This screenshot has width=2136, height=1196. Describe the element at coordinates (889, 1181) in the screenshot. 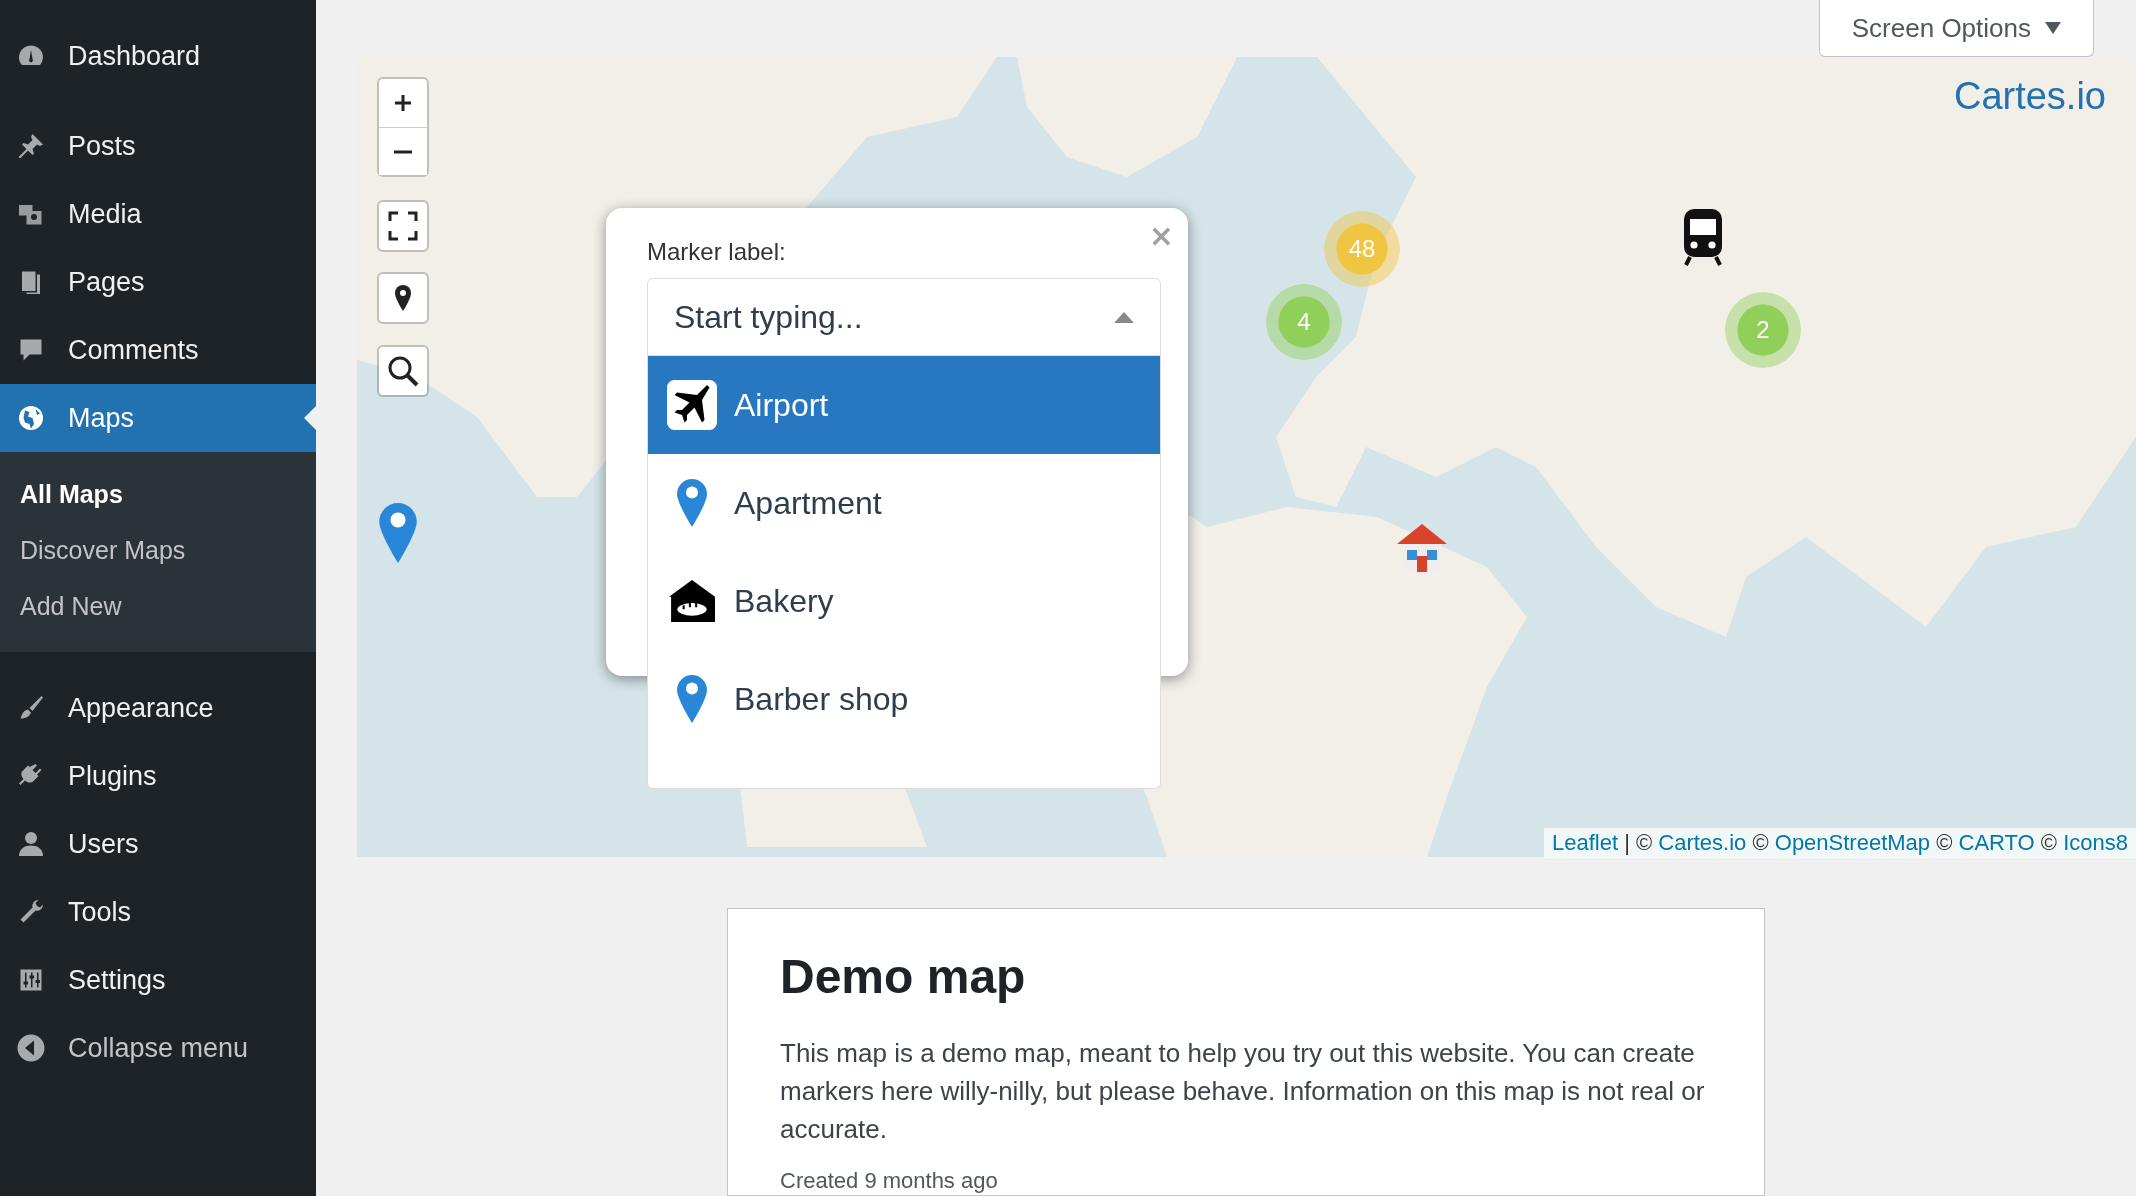

I see `created-date: Created 9 months ago` at that location.